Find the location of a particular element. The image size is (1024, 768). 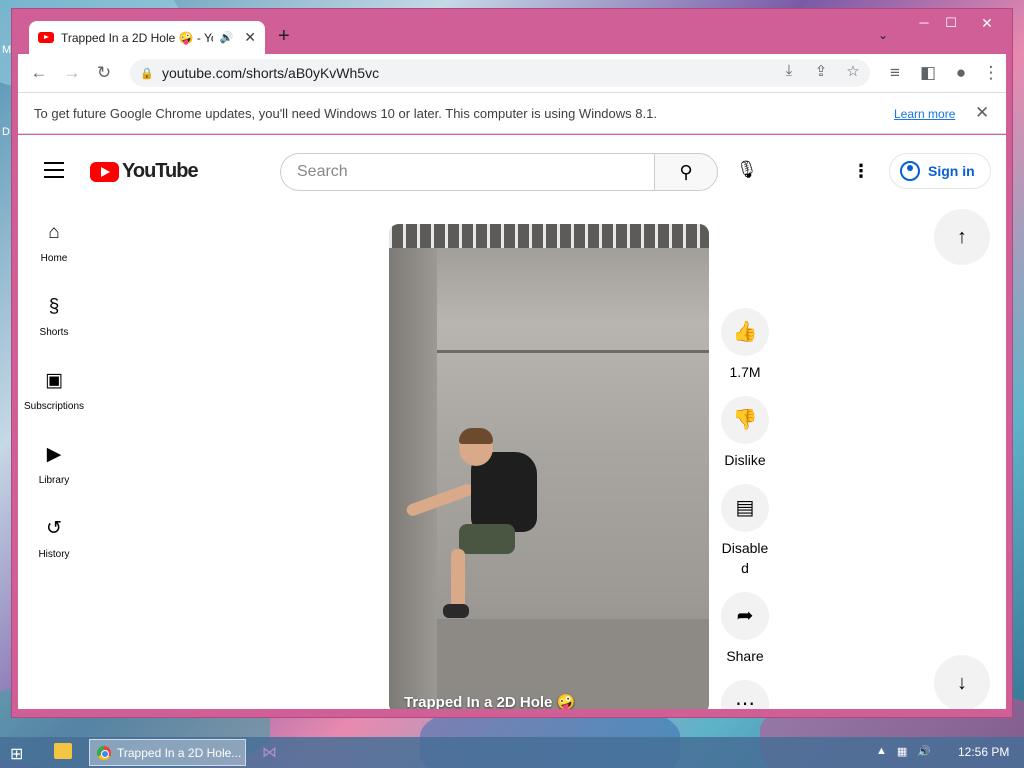

lock-icon: 🔒 is located at coordinates (147, 73).